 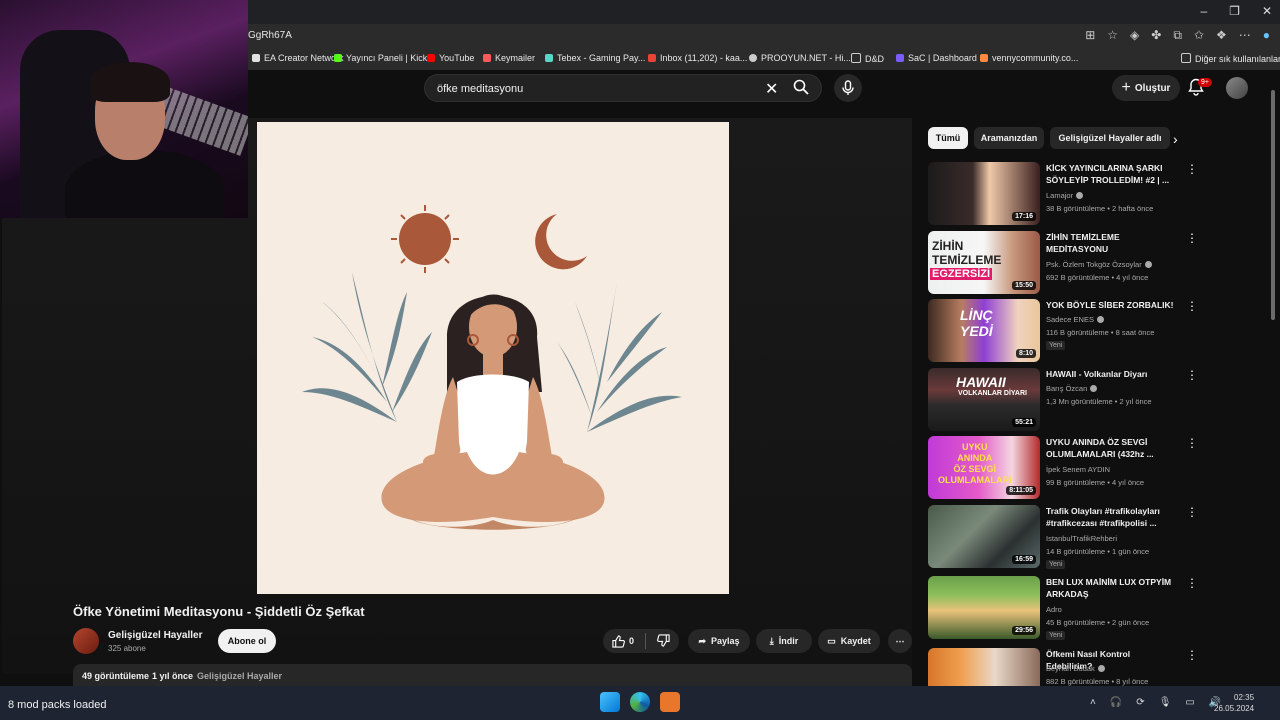 What do you see at coordinates (450, 58) in the screenshot?
I see `bookmark-item: YouTube` at bounding box center [450, 58].